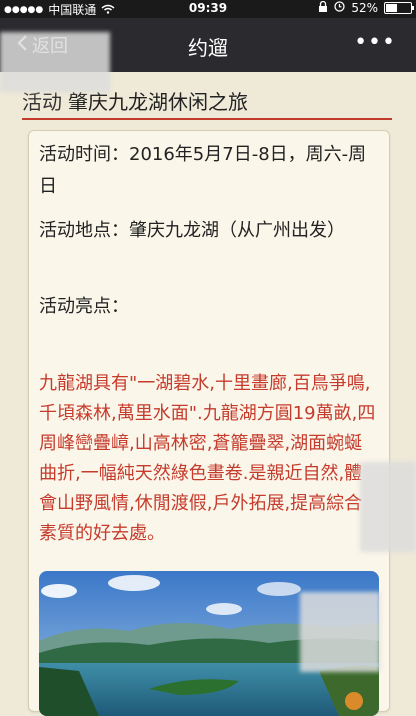  I want to click on more-dots-icon: •••, so click(375, 42).